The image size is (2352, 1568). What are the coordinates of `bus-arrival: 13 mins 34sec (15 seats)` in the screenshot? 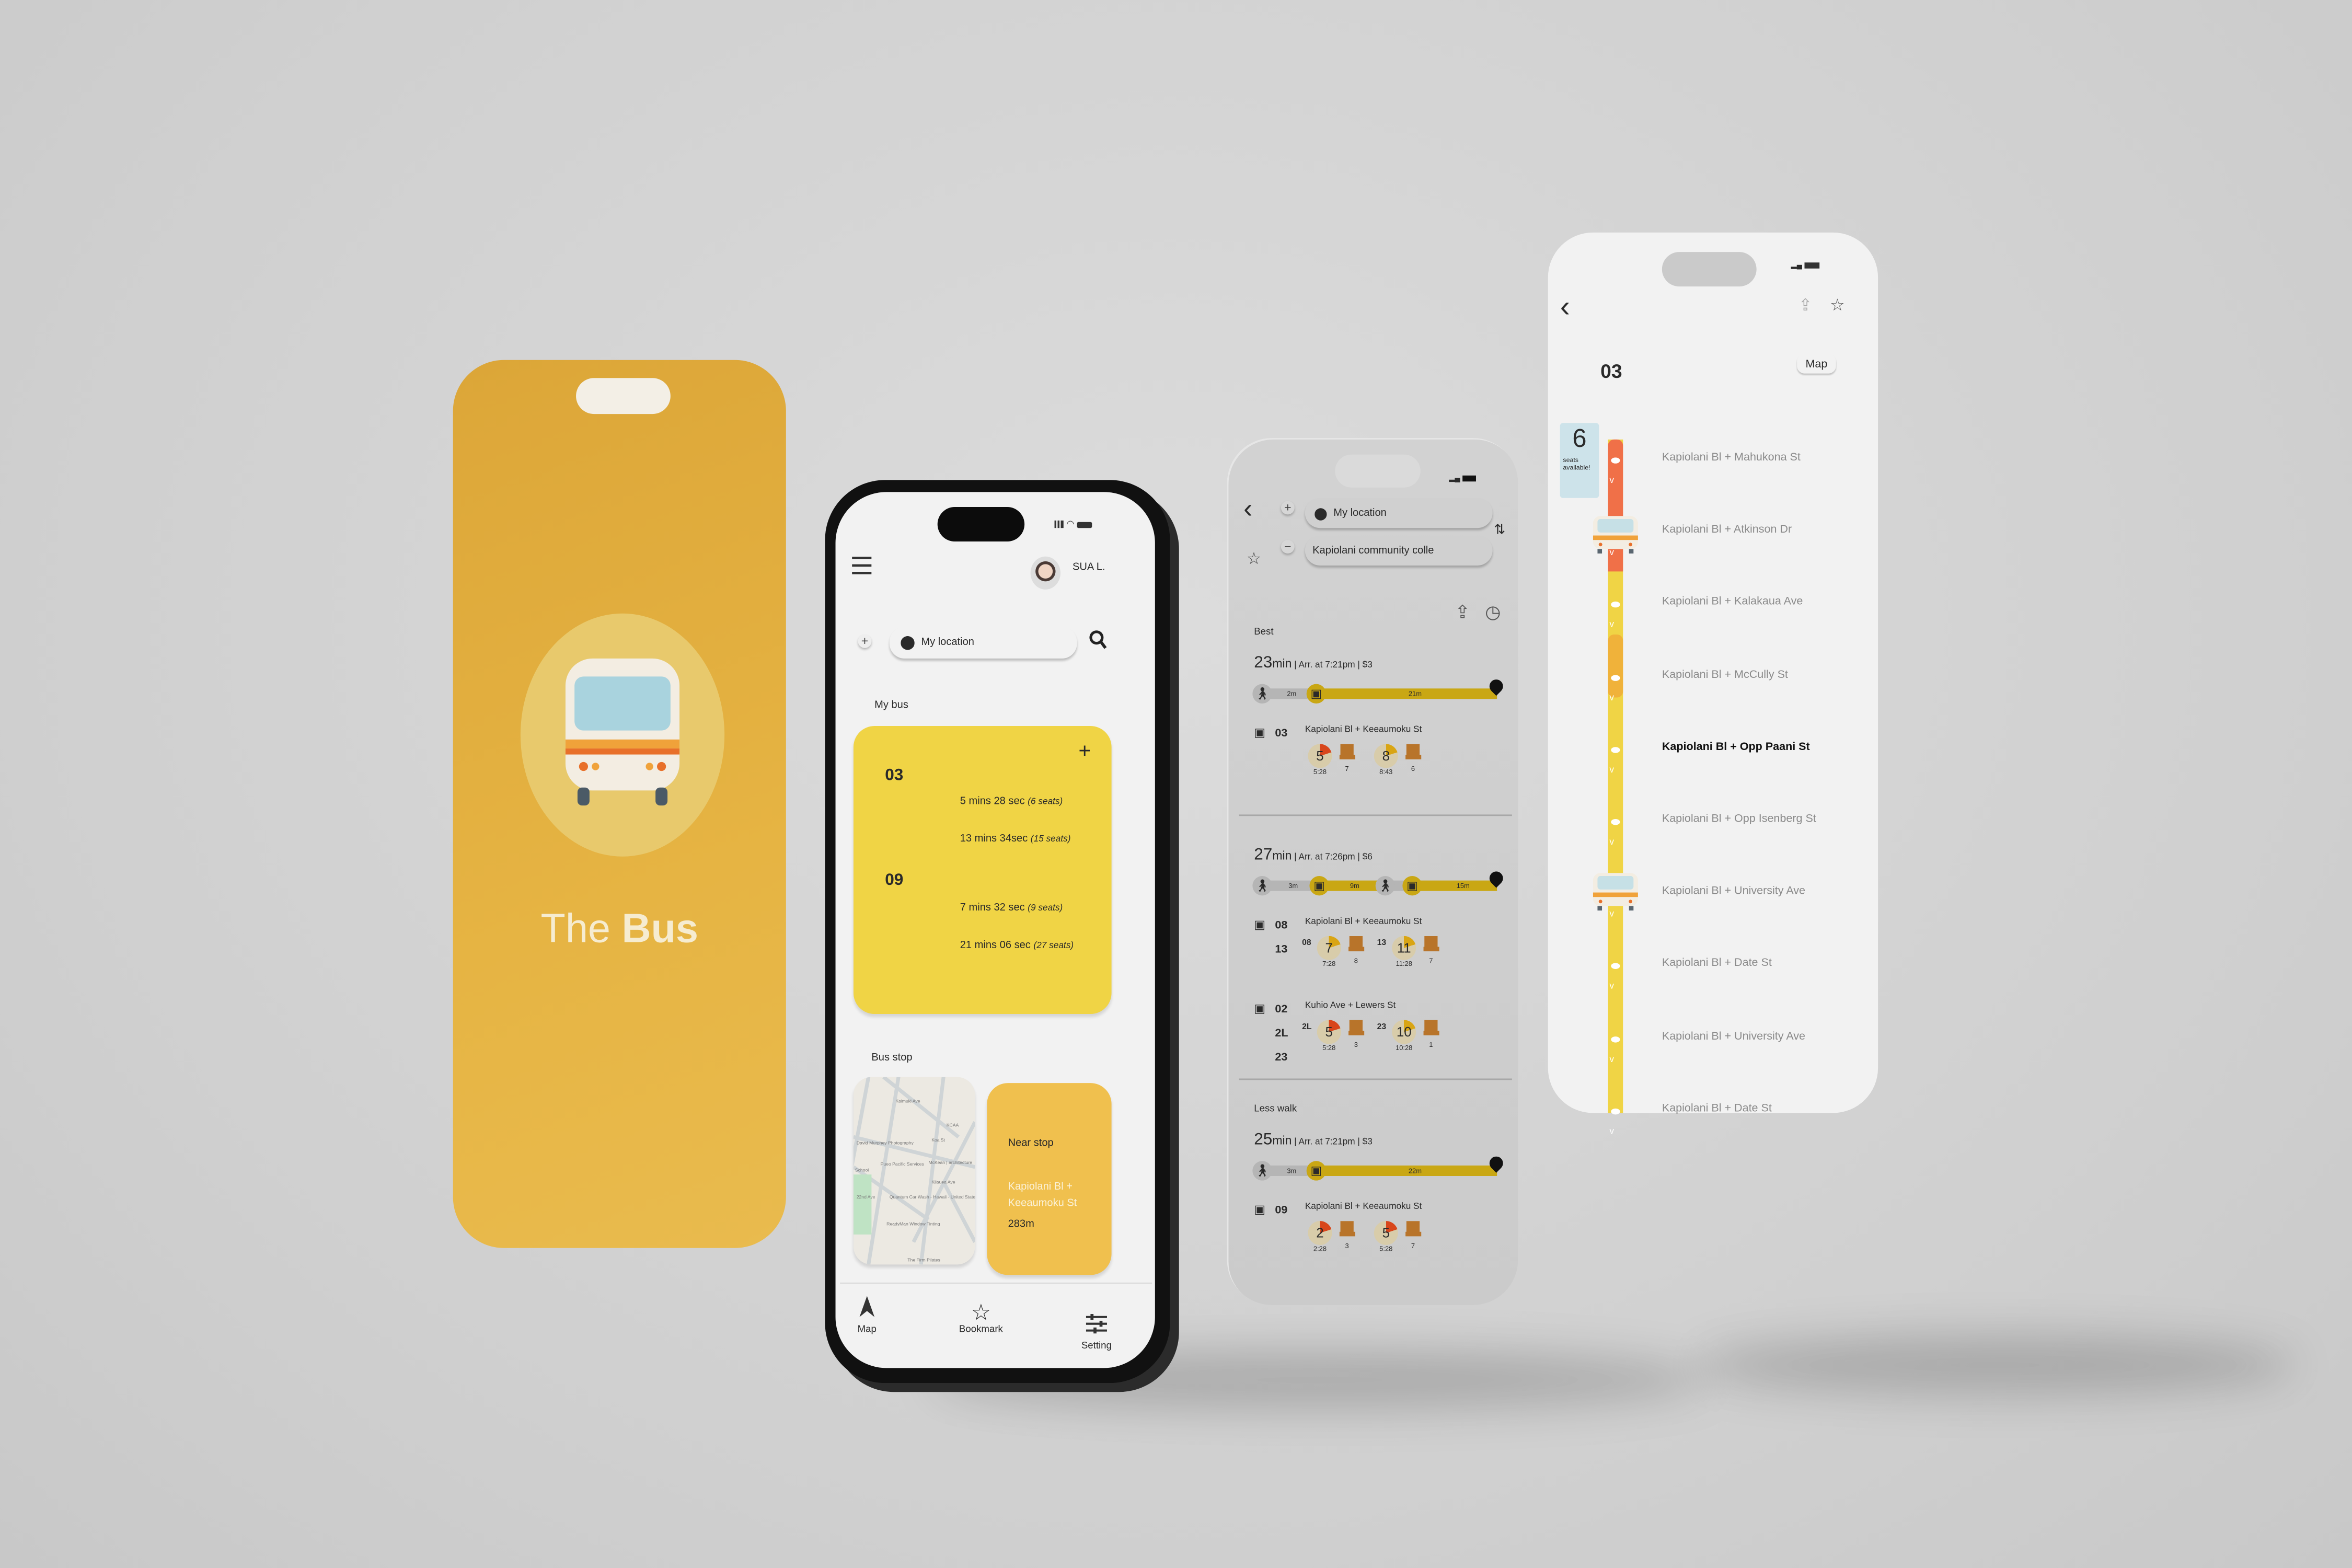 It's located at (1015, 839).